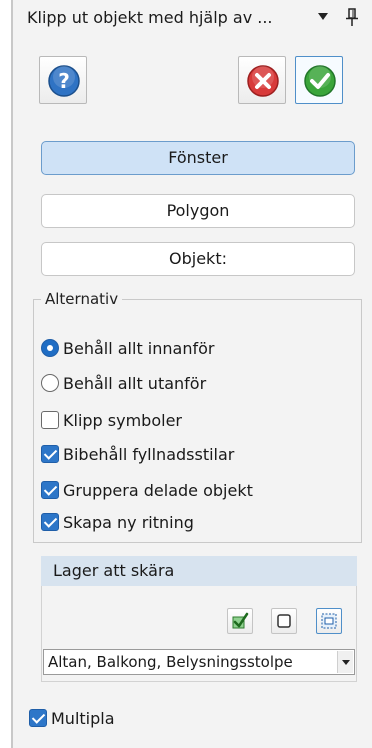  I want to click on checkbox-unchecked-icon, so click(50, 420).